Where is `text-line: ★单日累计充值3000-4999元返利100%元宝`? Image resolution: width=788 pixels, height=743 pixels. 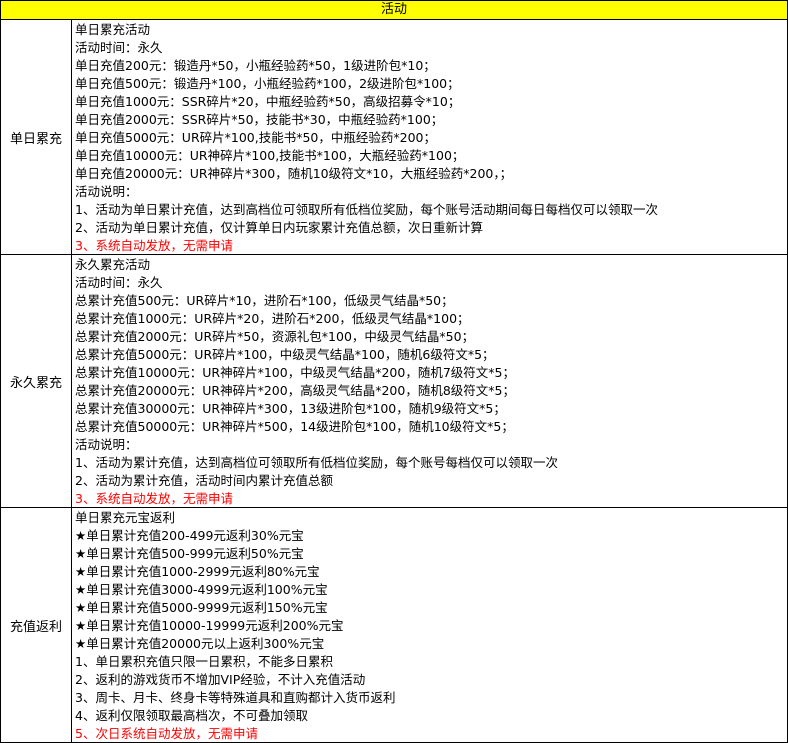
text-line: ★单日累计充值3000-4999元返利100%元宝 is located at coordinates (201, 589).